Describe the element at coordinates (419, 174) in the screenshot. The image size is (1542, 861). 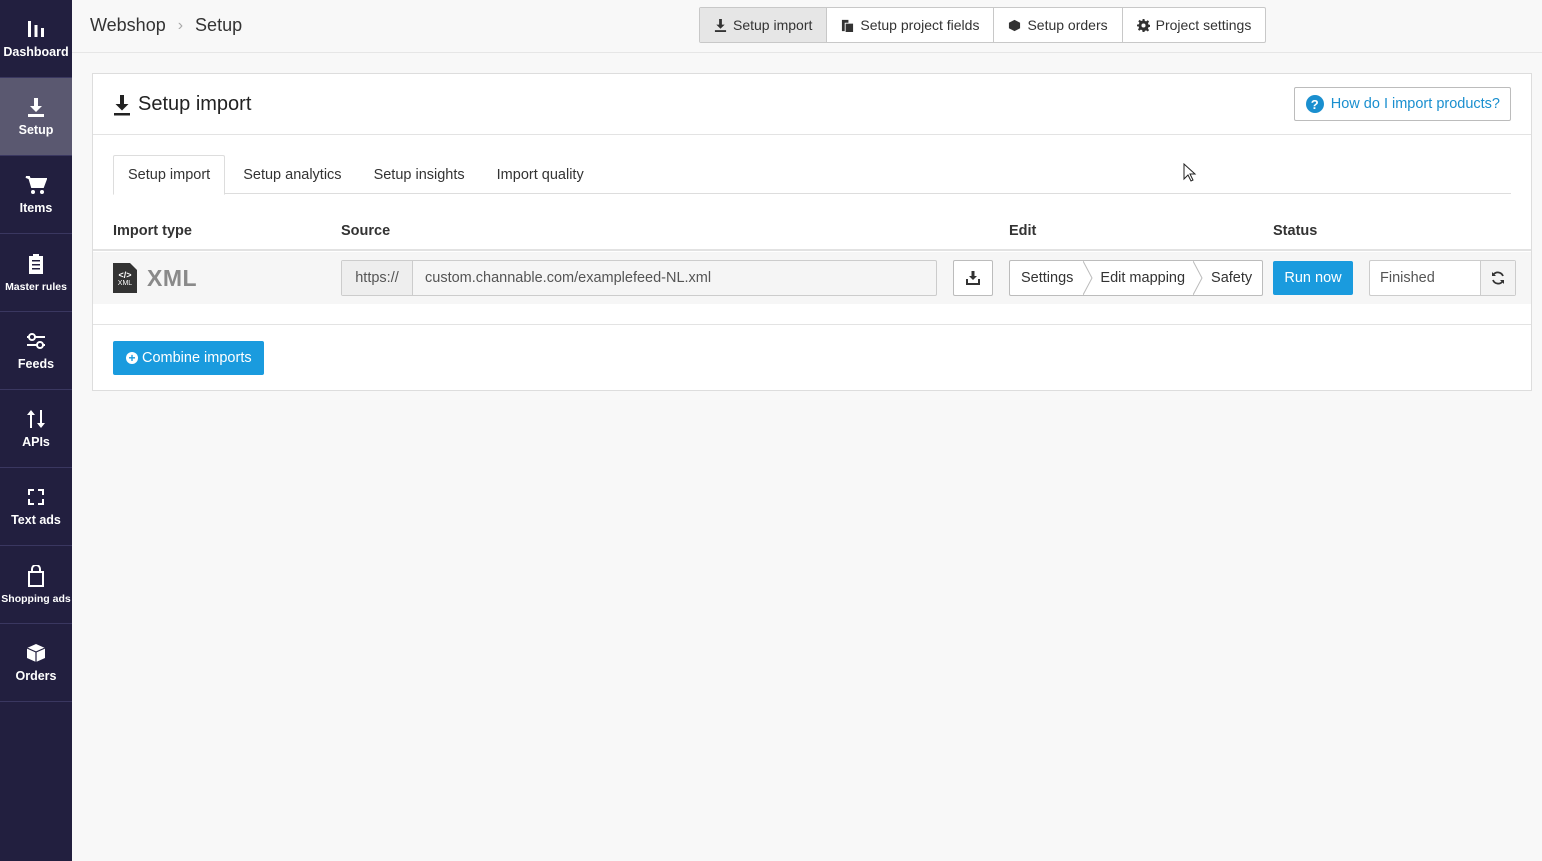
I see `tab-setup-insights: Setup insights` at that location.